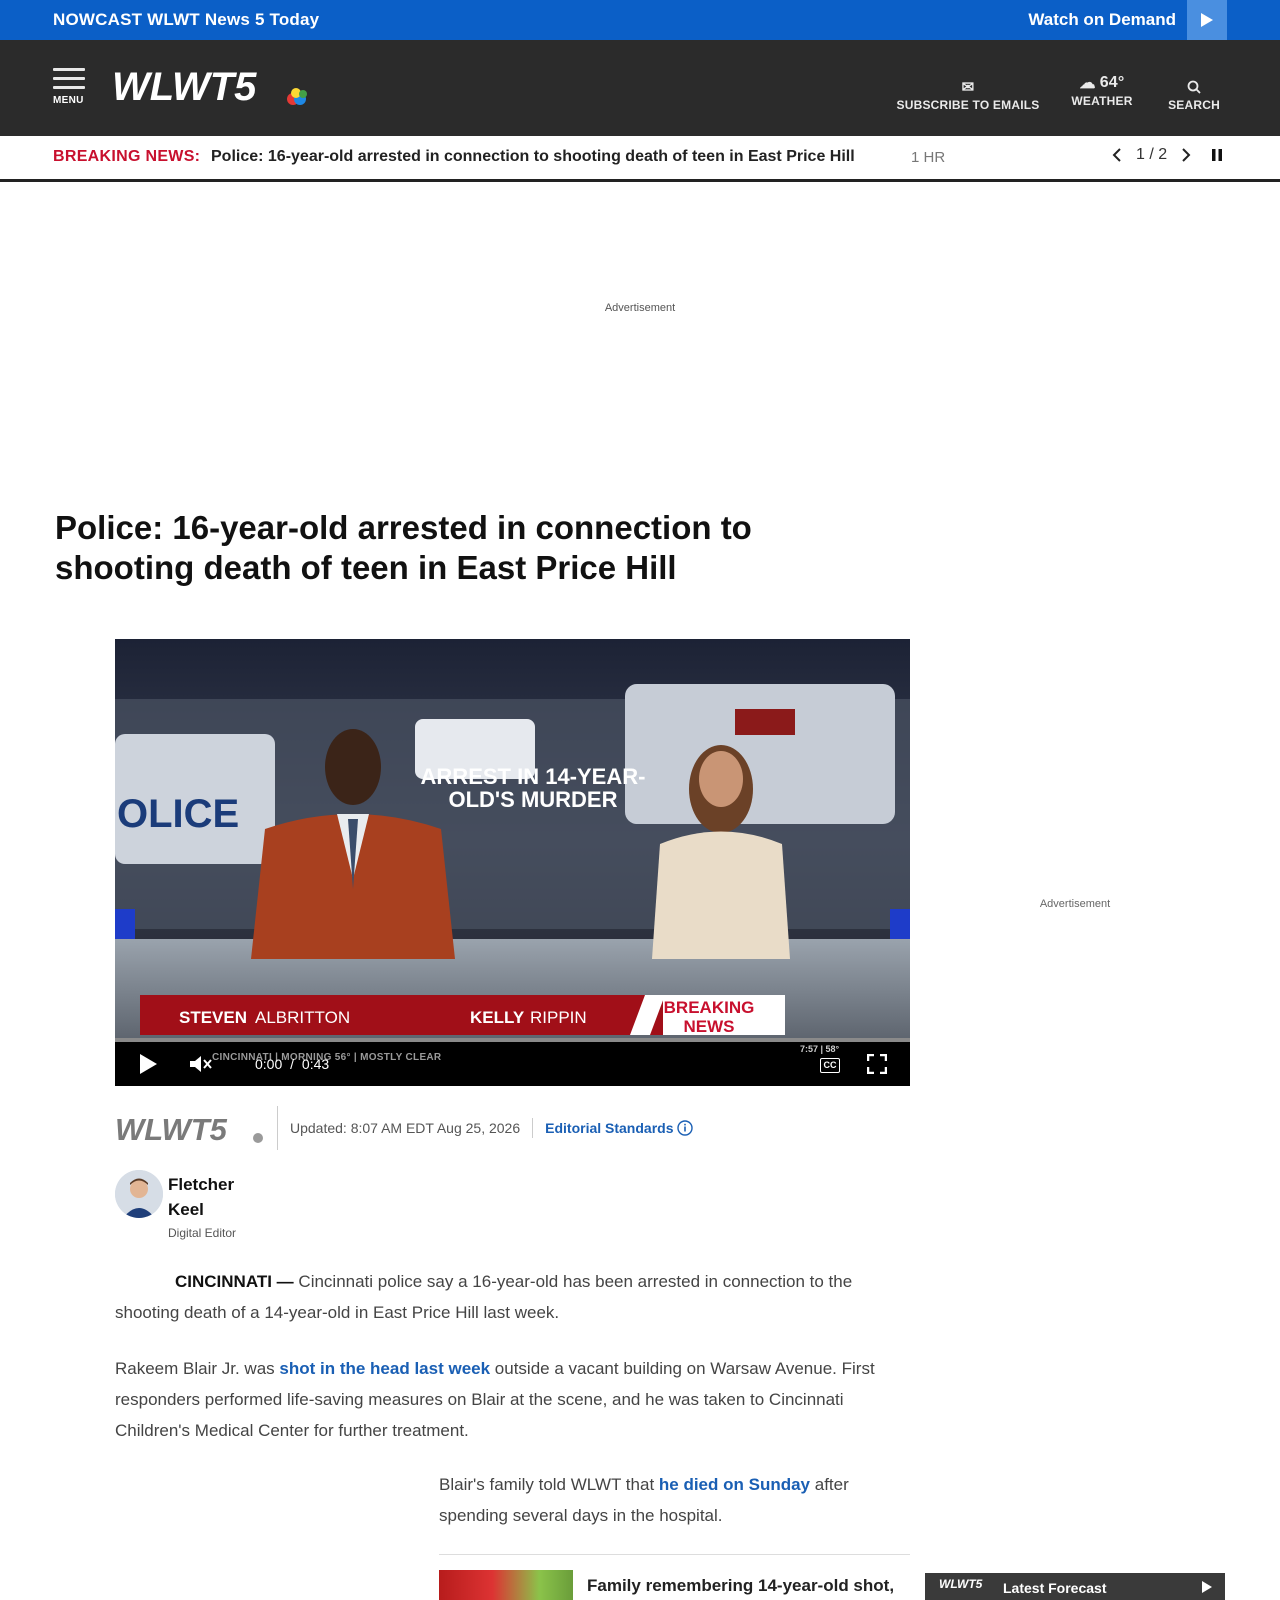 The height and width of the screenshot is (1600, 1280). I want to click on fullscreen-icon, so click(877, 1064).